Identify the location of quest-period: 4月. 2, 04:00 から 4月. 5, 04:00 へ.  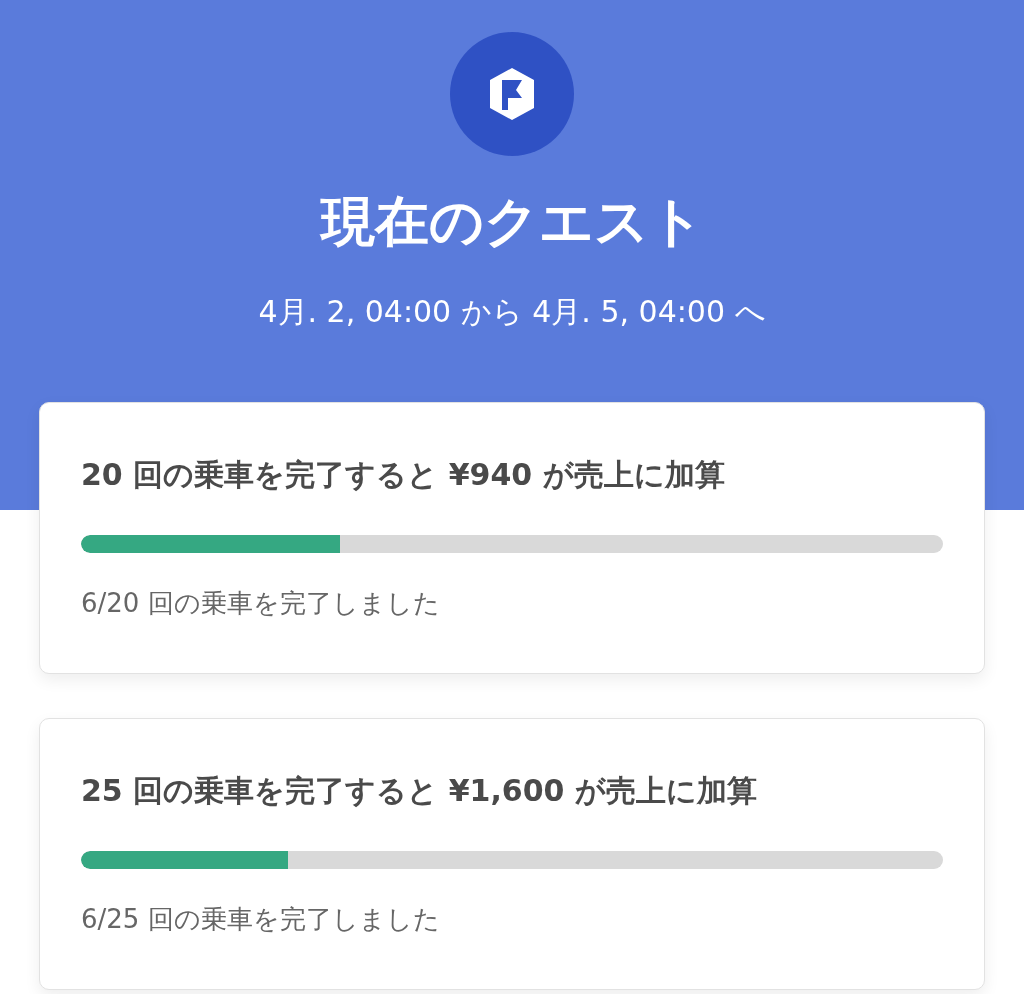
(512, 312).